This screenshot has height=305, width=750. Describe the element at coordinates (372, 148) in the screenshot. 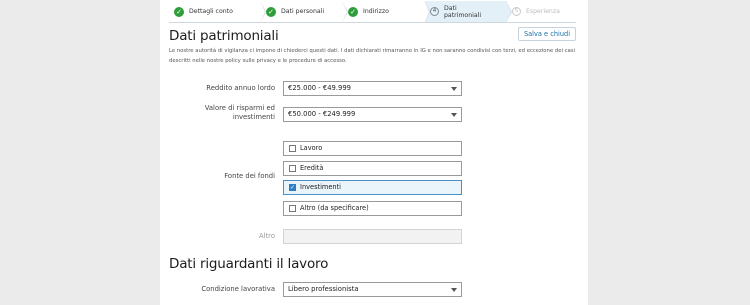

I see `funds-option-lavoro: Lavoro` at that location.